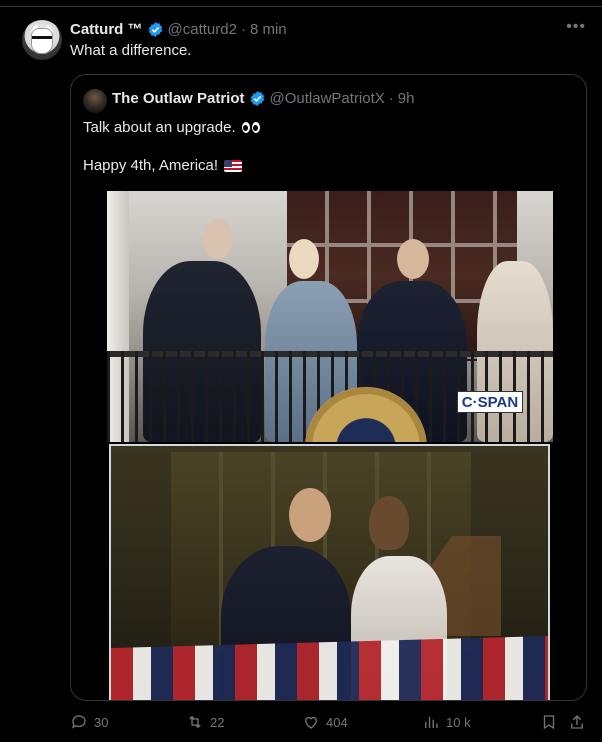 The image size is (602, 742). Describe the element at coordinates (576, 27) in the screenshot. I see `more-horizontal-icon: •••` at that location.